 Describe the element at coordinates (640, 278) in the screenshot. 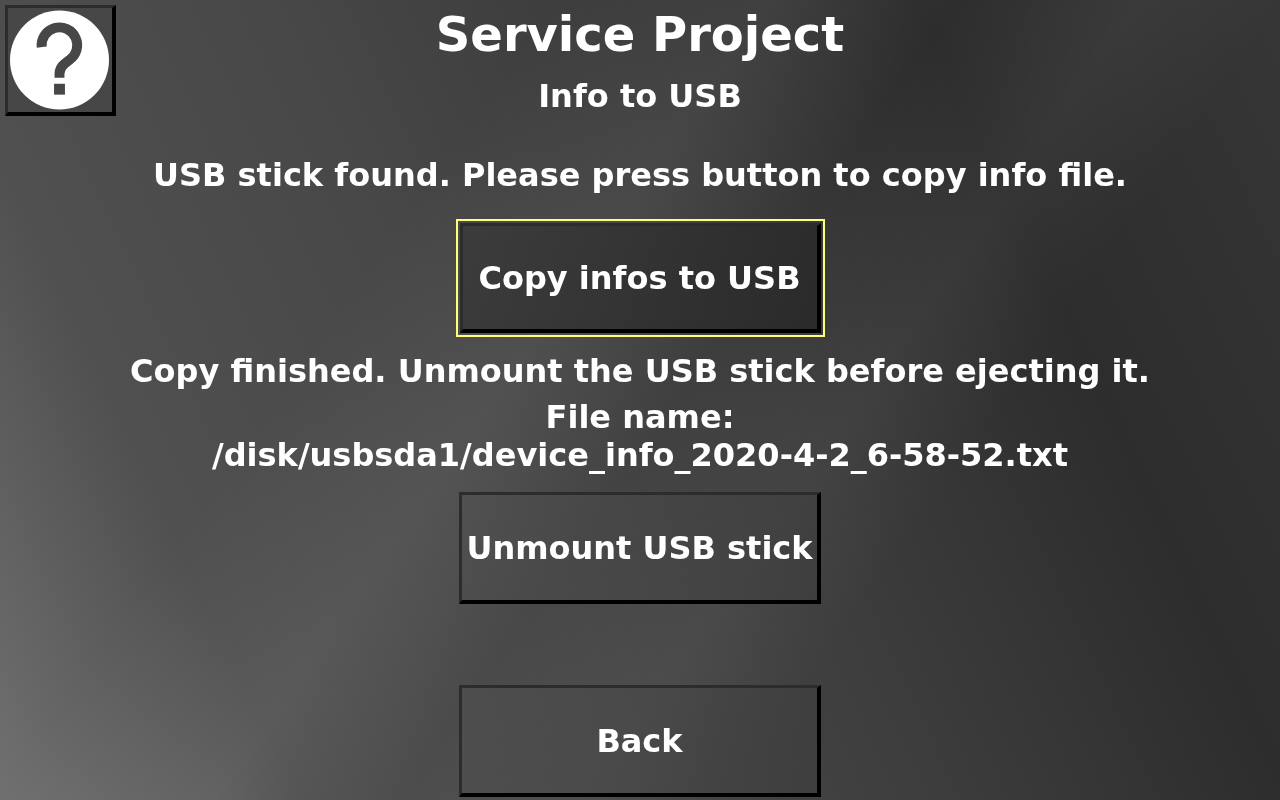

I see `copy-button: Copy infos to USB` at that location.